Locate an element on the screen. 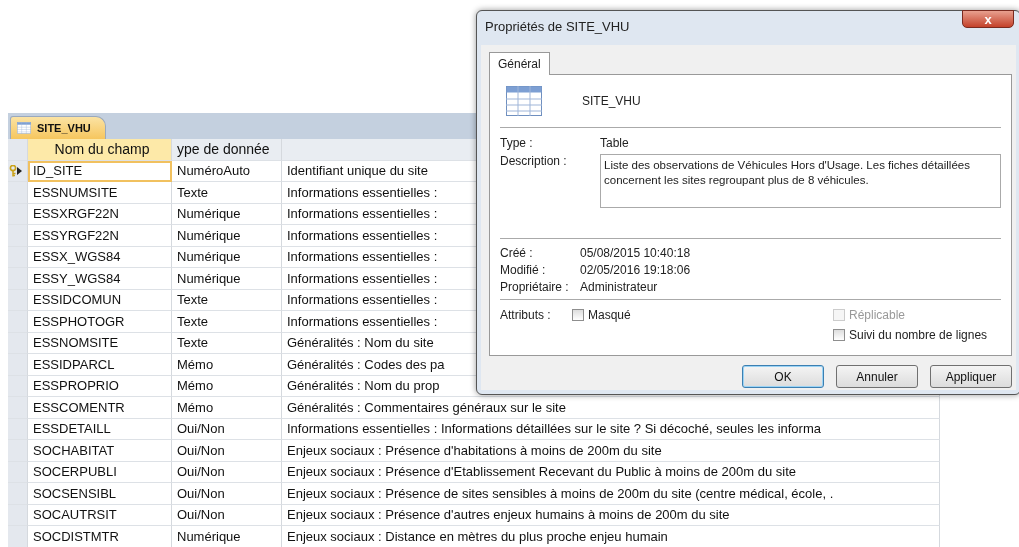 This screenshot has height=547, width=1019. checkbox-label: Réplicable is located at coordinates (877, 315).